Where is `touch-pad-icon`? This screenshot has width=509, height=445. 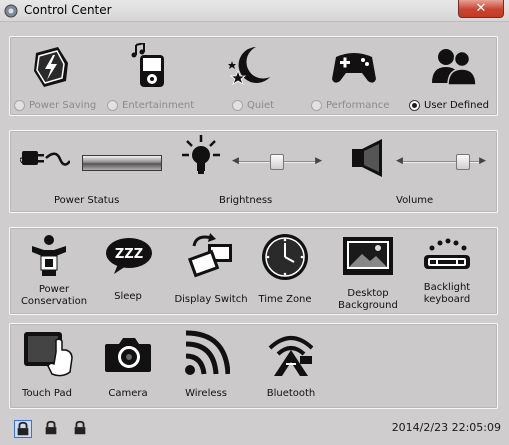 touch-pad-icon is located at coordinates (48, 354).